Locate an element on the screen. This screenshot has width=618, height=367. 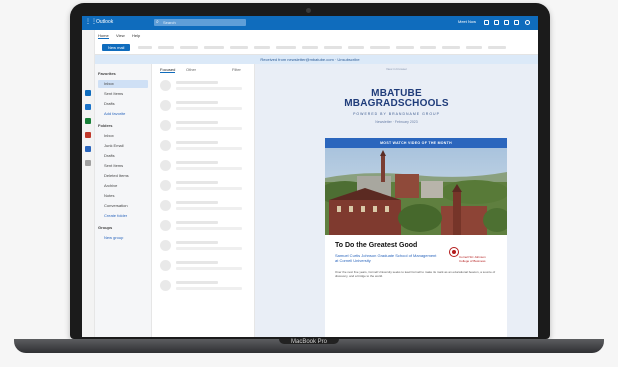
folder-item-drafts: Drafts is located at coordinates (106, 104).